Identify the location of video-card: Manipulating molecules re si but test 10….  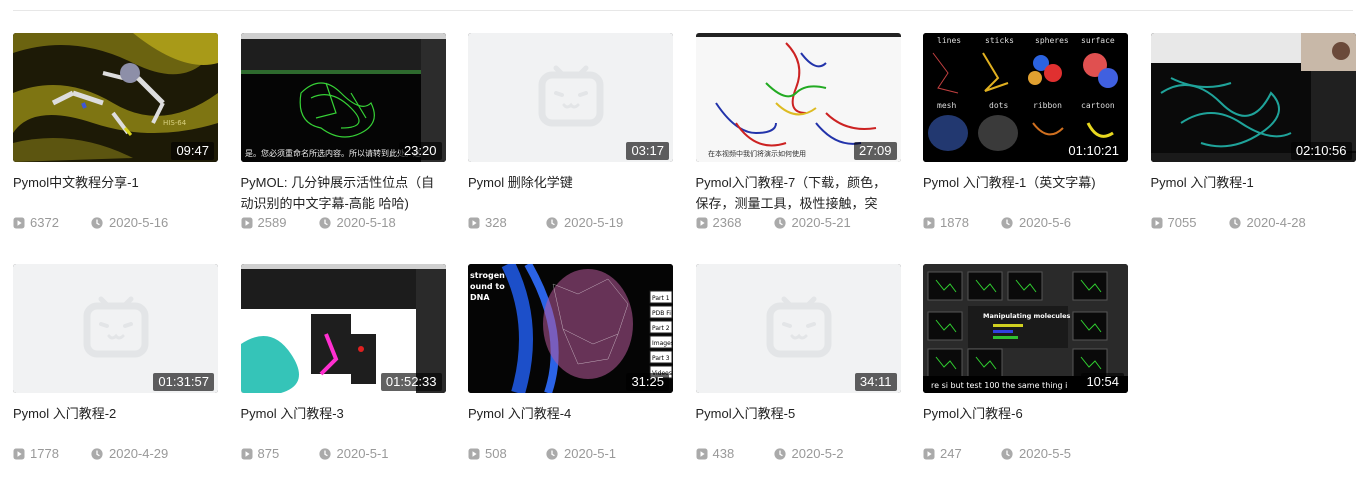
(1025, 367).